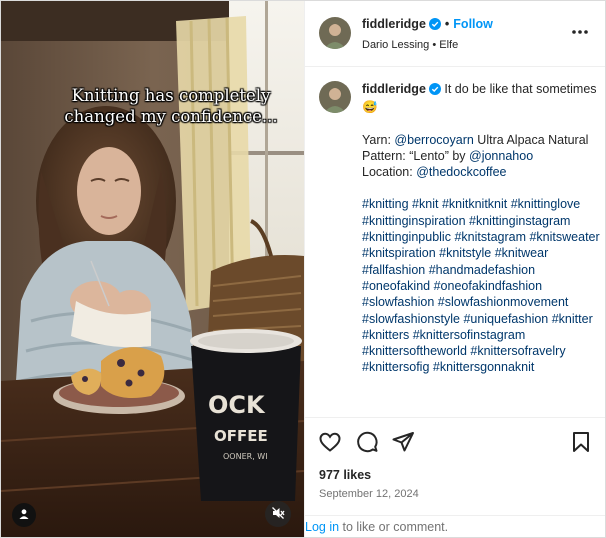 The image size is (606, 538). Describe the element at coordinates (393, 270) in the screenshot. I see `hashtag-link: #fallfashion` at that location.